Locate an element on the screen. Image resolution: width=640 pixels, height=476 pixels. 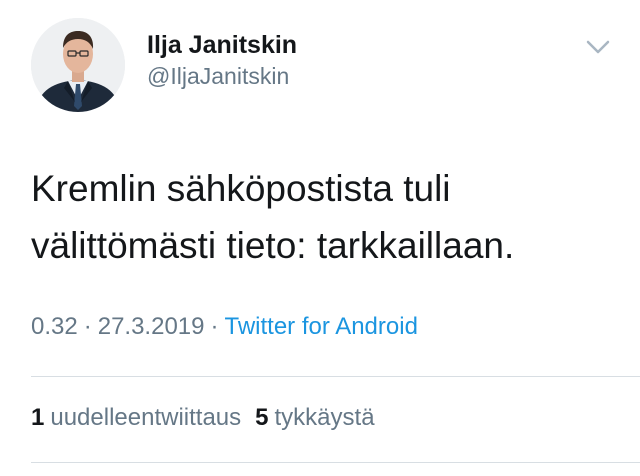
tweet-stats: 1 uudelleentwiittaus 5 tykkäystä is located at coordinates (203, 418).